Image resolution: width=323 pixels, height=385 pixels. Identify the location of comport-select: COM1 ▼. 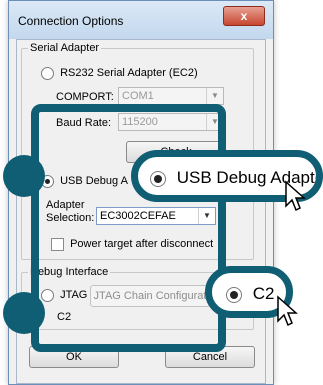
(171, 96).